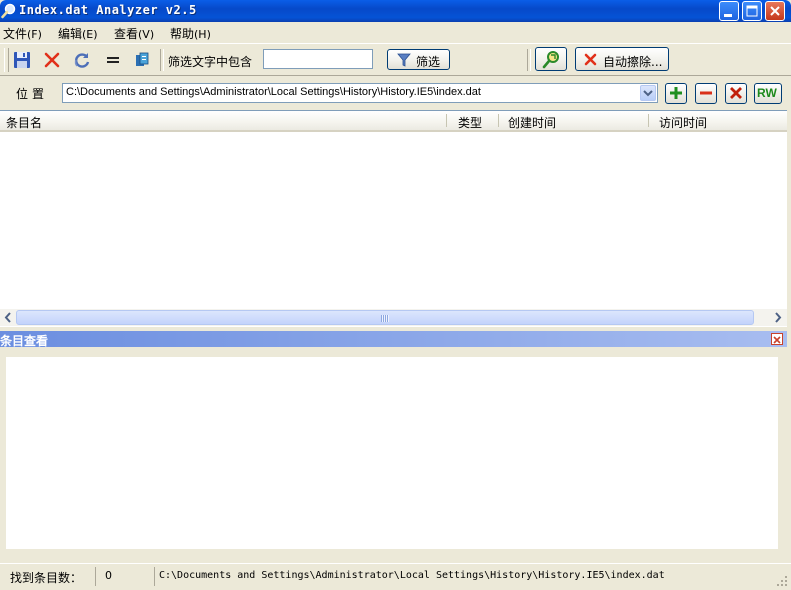 Image resolution: width=791 pixels, height=590 pixels. I want to click on add-button, so click(676, 93).